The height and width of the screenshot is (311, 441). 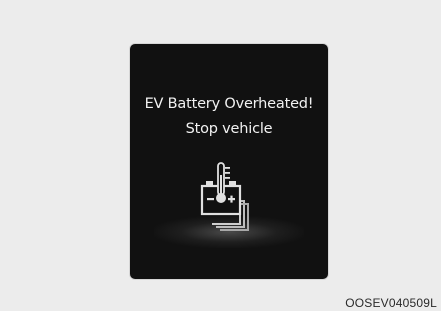 I want to click on figure-code: OOSEV040509L, so click(x=391, y=303).